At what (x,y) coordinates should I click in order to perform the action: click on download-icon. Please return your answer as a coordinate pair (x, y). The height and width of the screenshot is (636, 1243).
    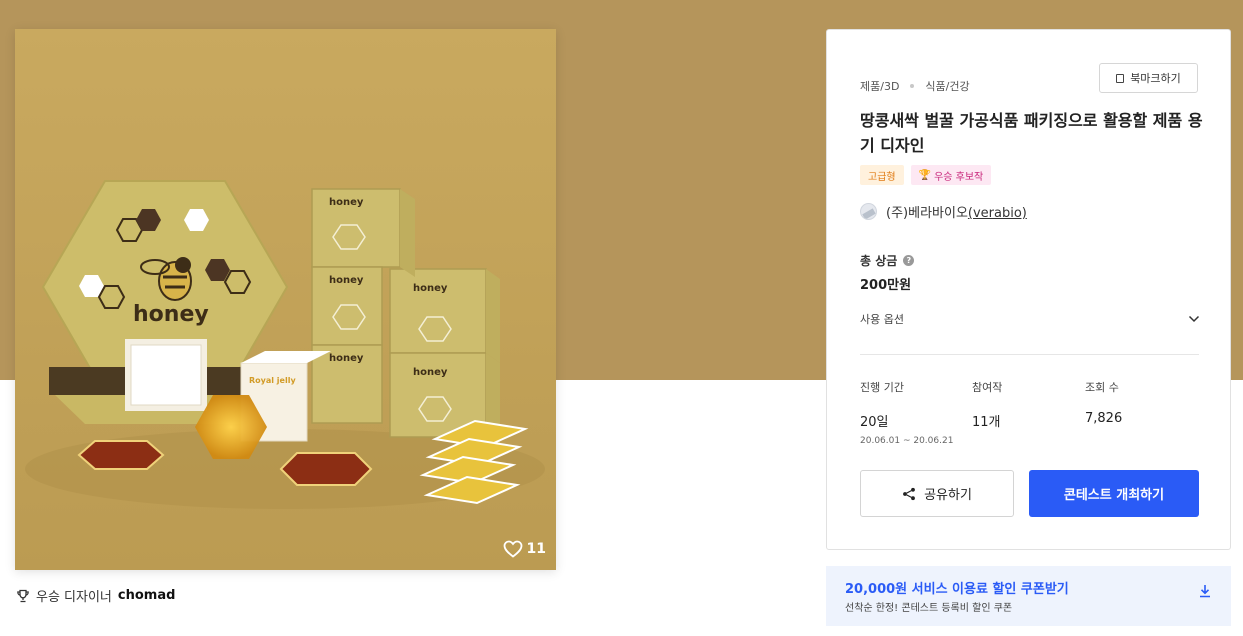
    Looking at the image, I should click on (1205, 591).